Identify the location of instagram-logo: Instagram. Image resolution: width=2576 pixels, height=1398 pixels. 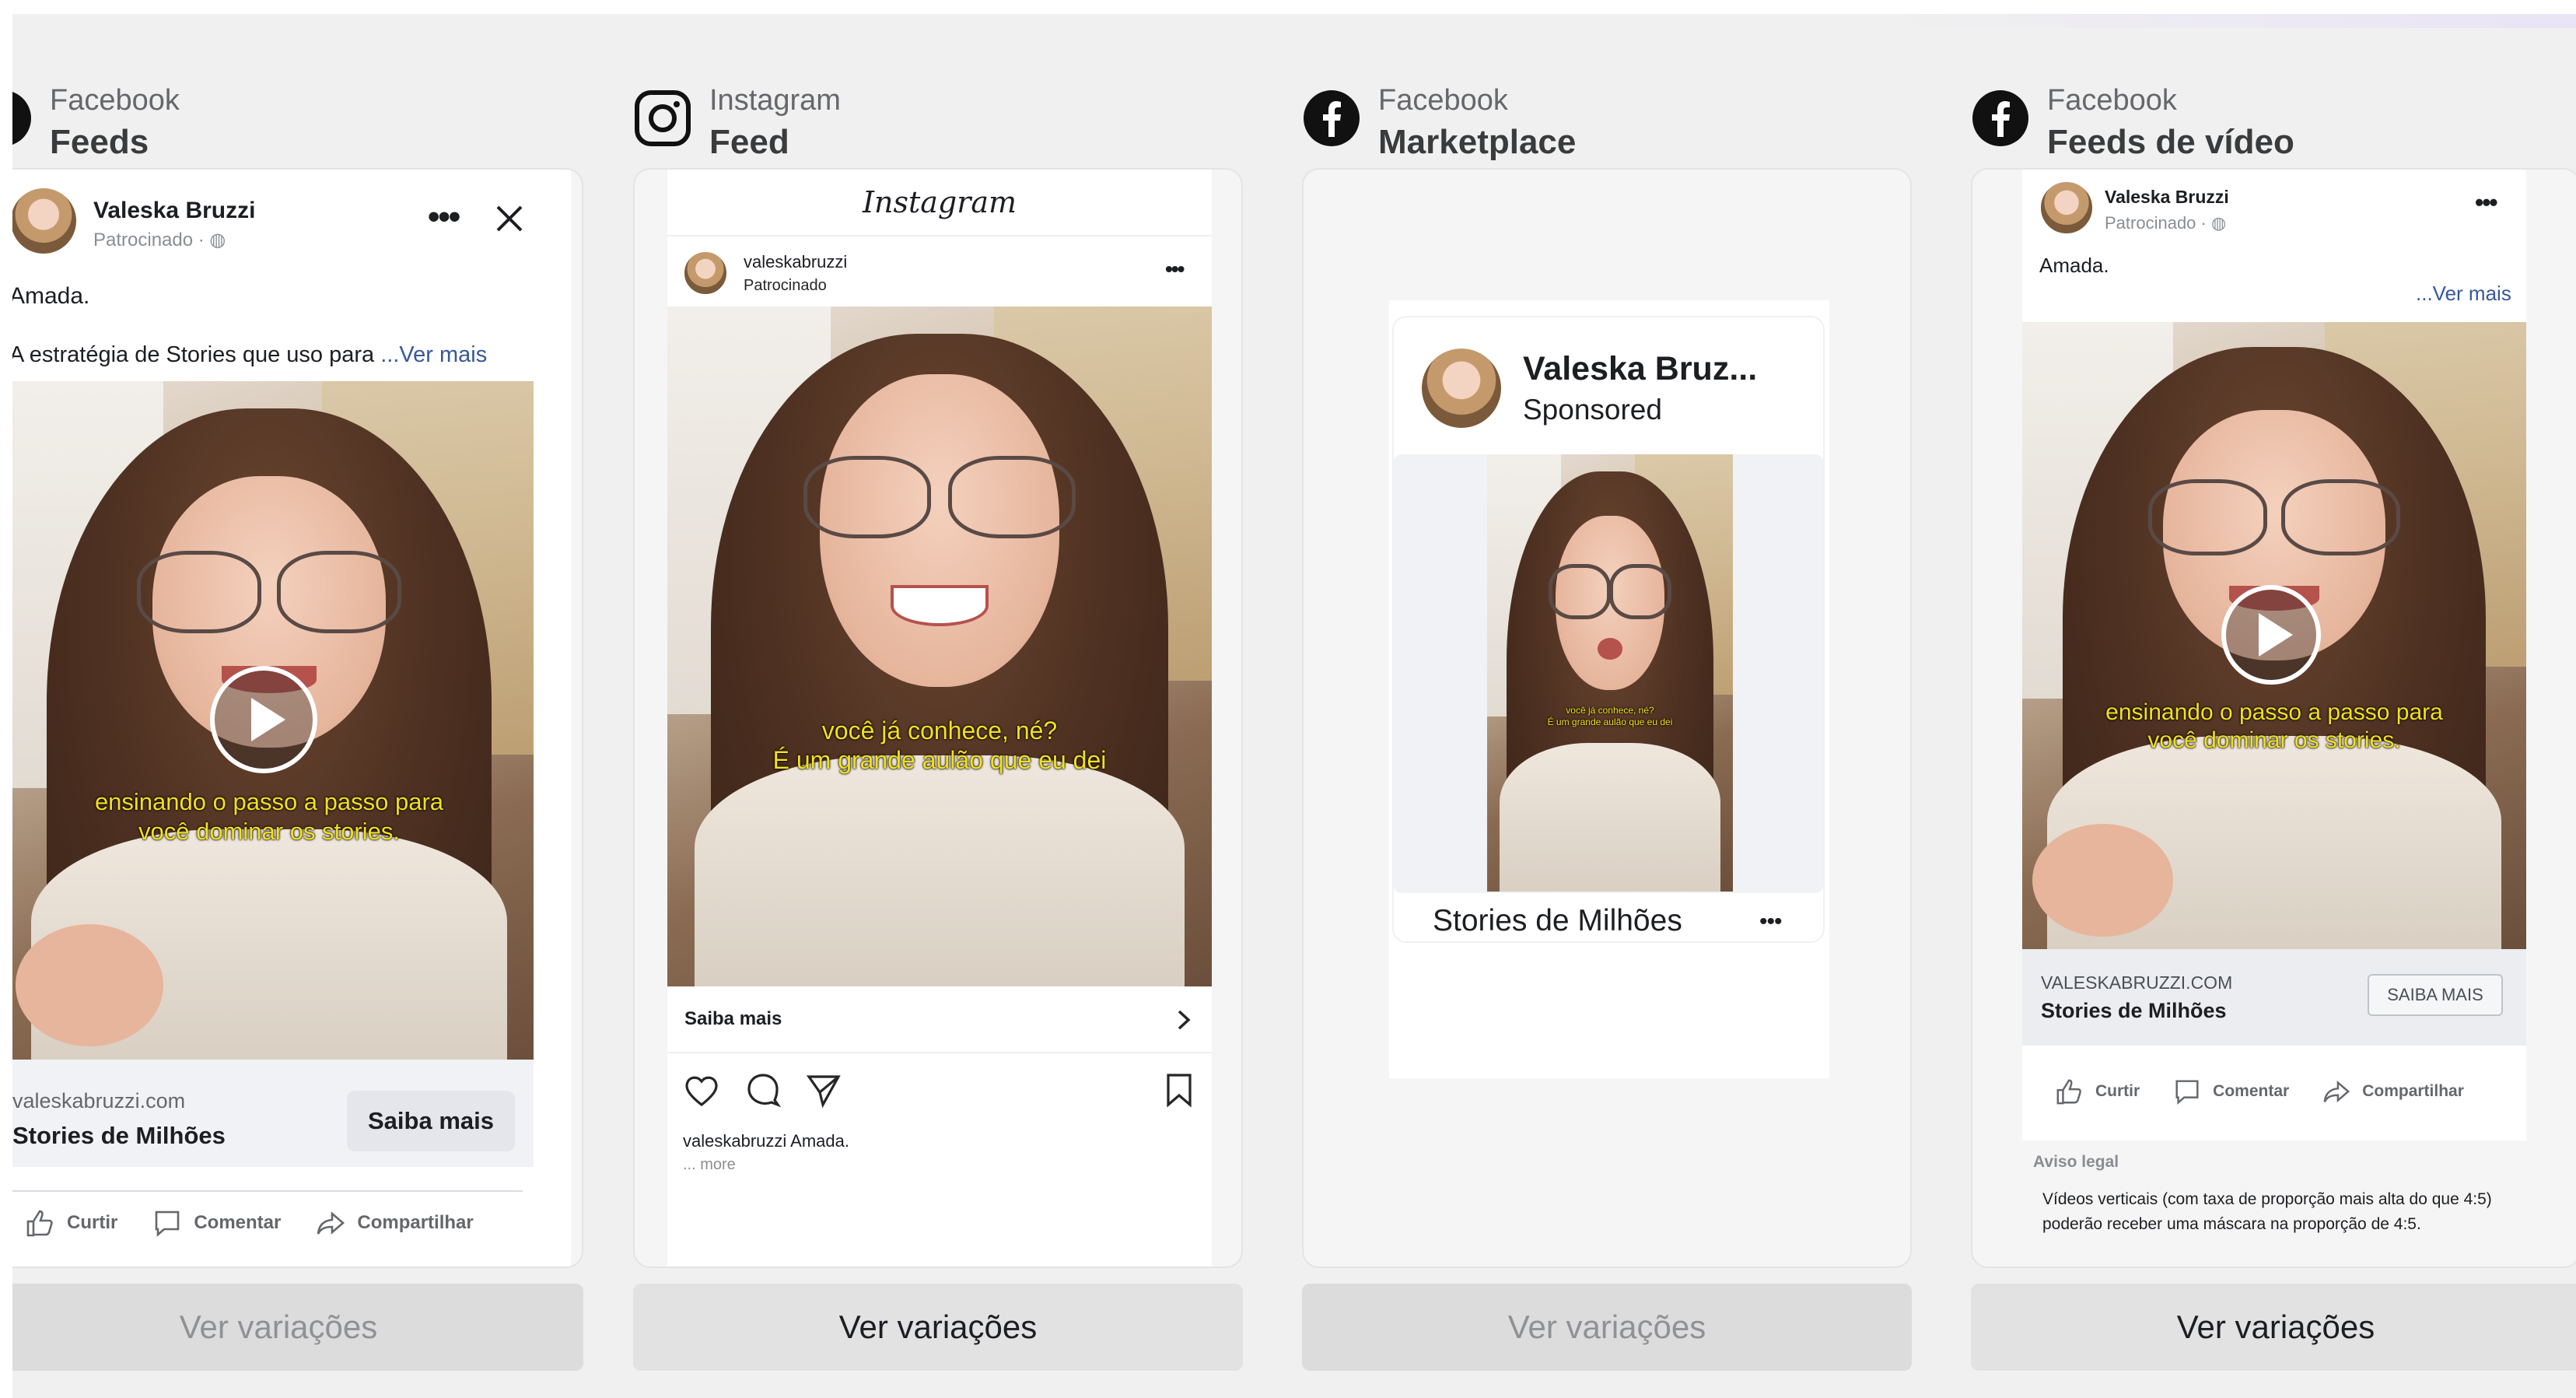
(940, 203).